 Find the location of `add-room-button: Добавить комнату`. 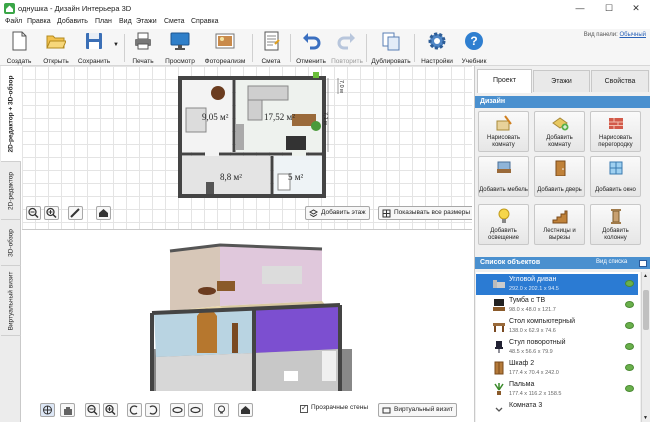

add-room-button: Добавить комнату is located at coordinates (559, 131).